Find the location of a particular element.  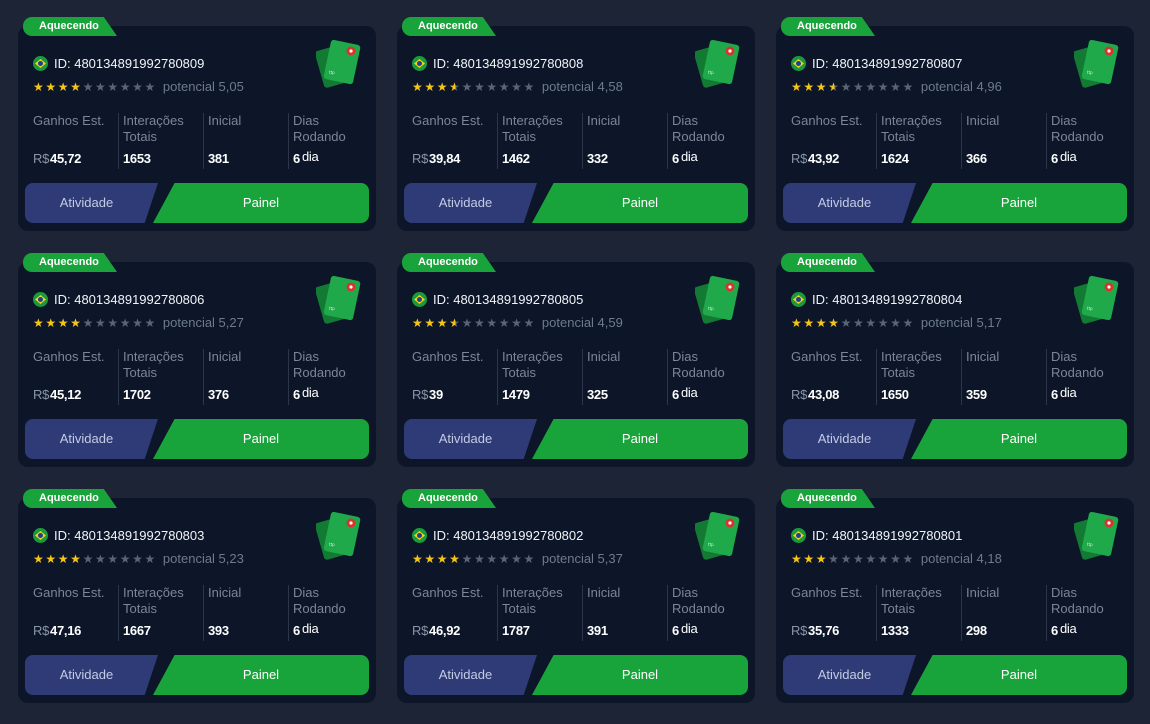

stat-earnings: Ganhos Est. R$47,16 is located at coordinates (75, 613).